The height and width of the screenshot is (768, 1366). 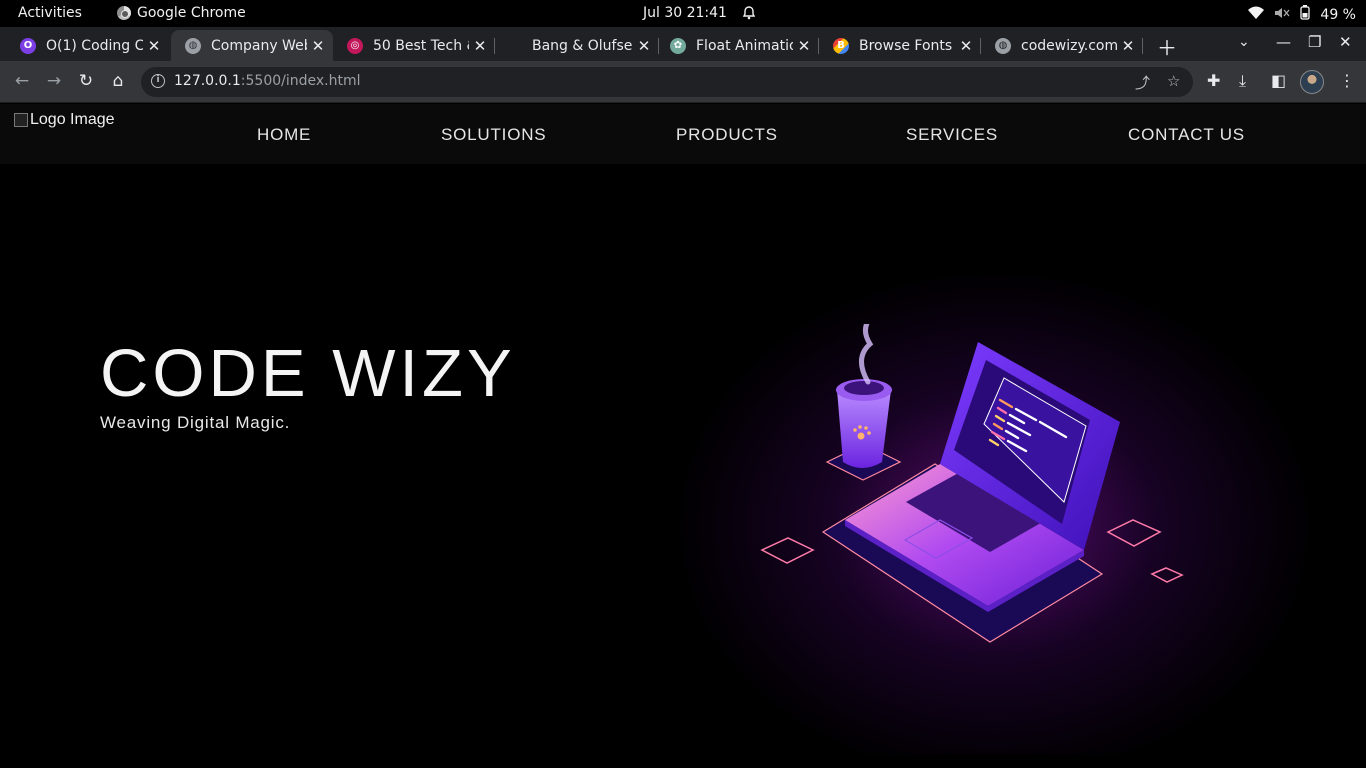 What do you see at coordinates (1345, 42) in the screenshot?
I see `close-window-icon: ✕` at bounding box center [1345, 42].